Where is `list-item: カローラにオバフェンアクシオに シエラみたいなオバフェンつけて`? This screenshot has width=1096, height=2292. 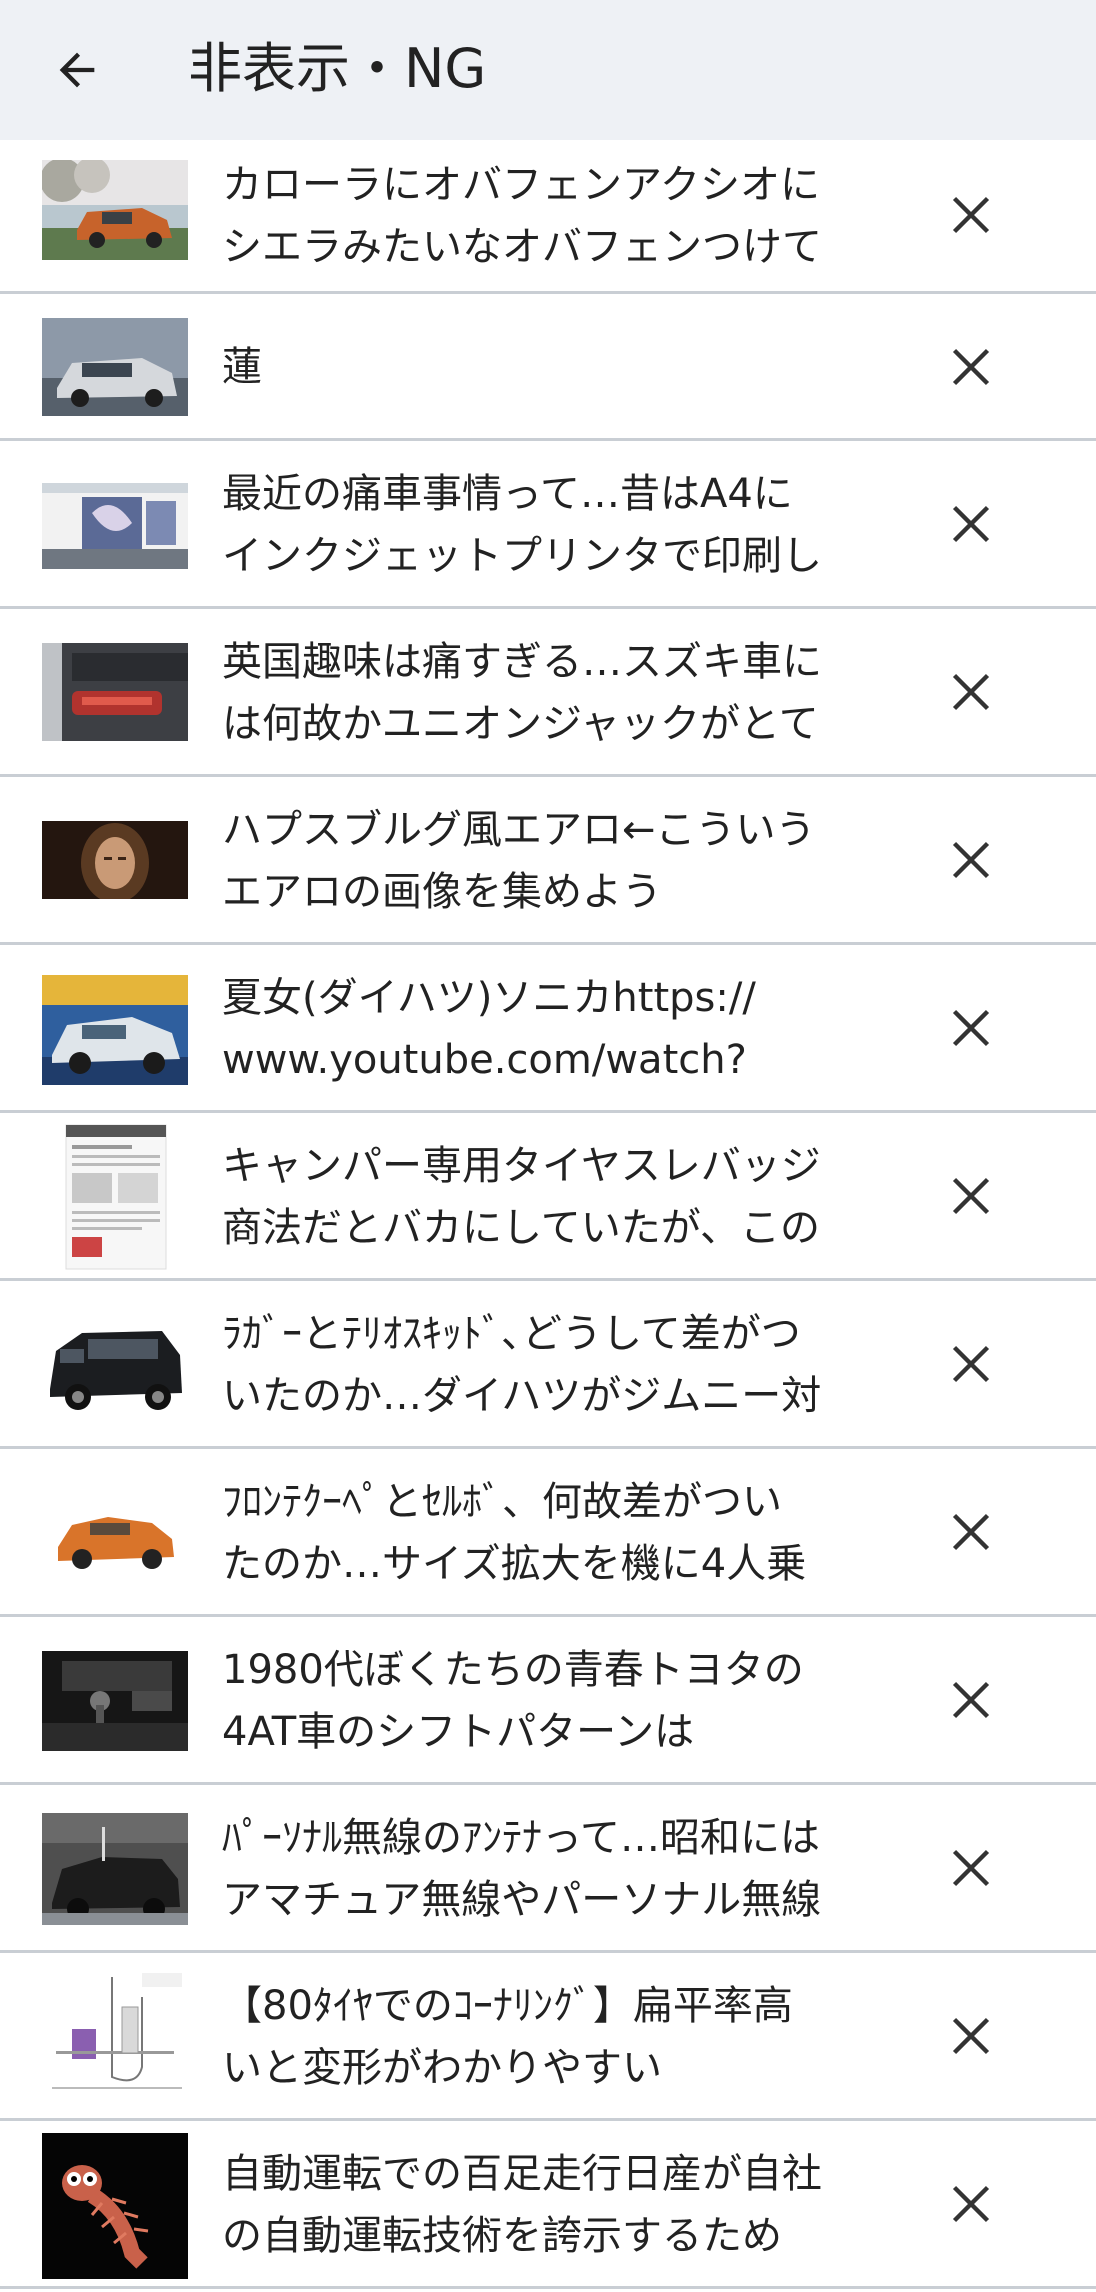
list-item: カローラにオバフェンアクシオに シエラみたいなオバフェンつけて is located at coordinates (548, 217).